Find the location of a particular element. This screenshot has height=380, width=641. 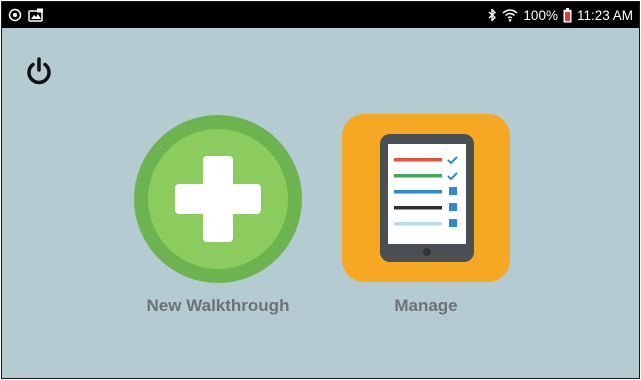

manage-button is located at coordinates (426, 198).